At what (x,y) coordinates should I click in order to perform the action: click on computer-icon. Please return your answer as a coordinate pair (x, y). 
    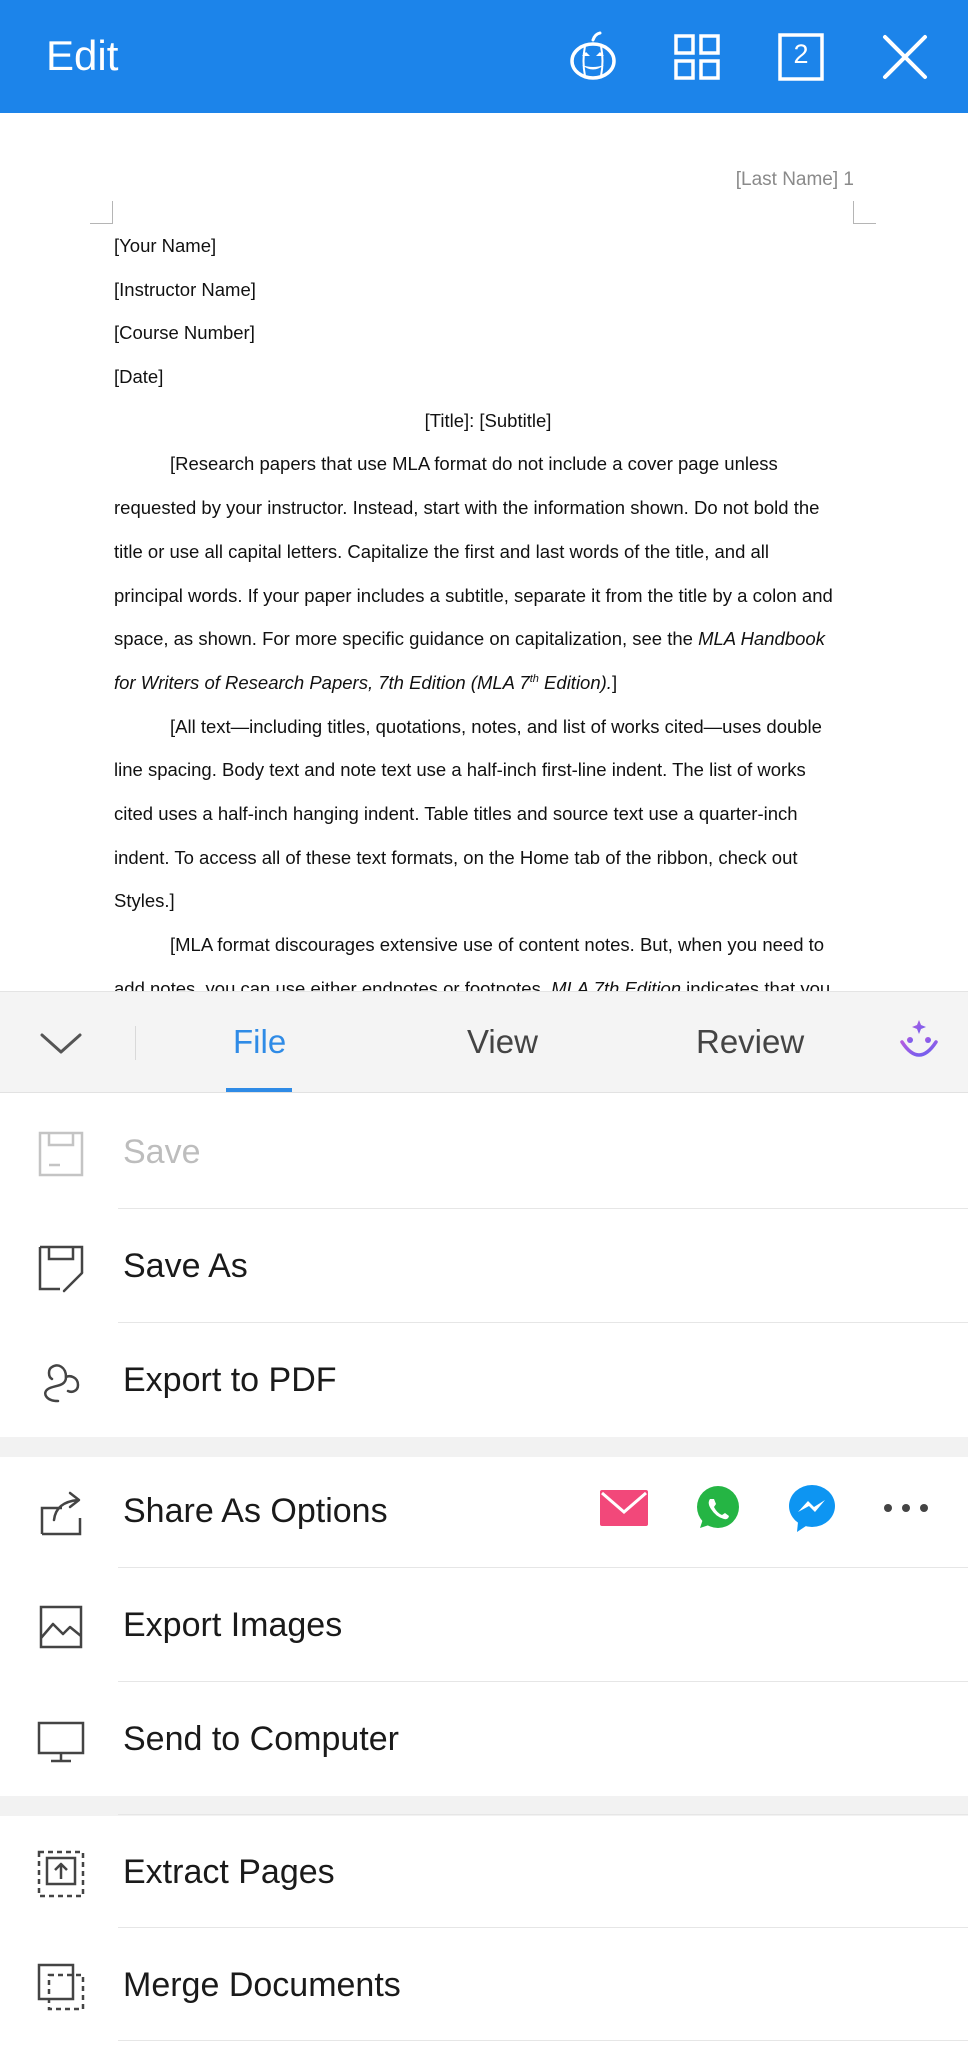
    Looking at the image, I should click on (61, 1741).